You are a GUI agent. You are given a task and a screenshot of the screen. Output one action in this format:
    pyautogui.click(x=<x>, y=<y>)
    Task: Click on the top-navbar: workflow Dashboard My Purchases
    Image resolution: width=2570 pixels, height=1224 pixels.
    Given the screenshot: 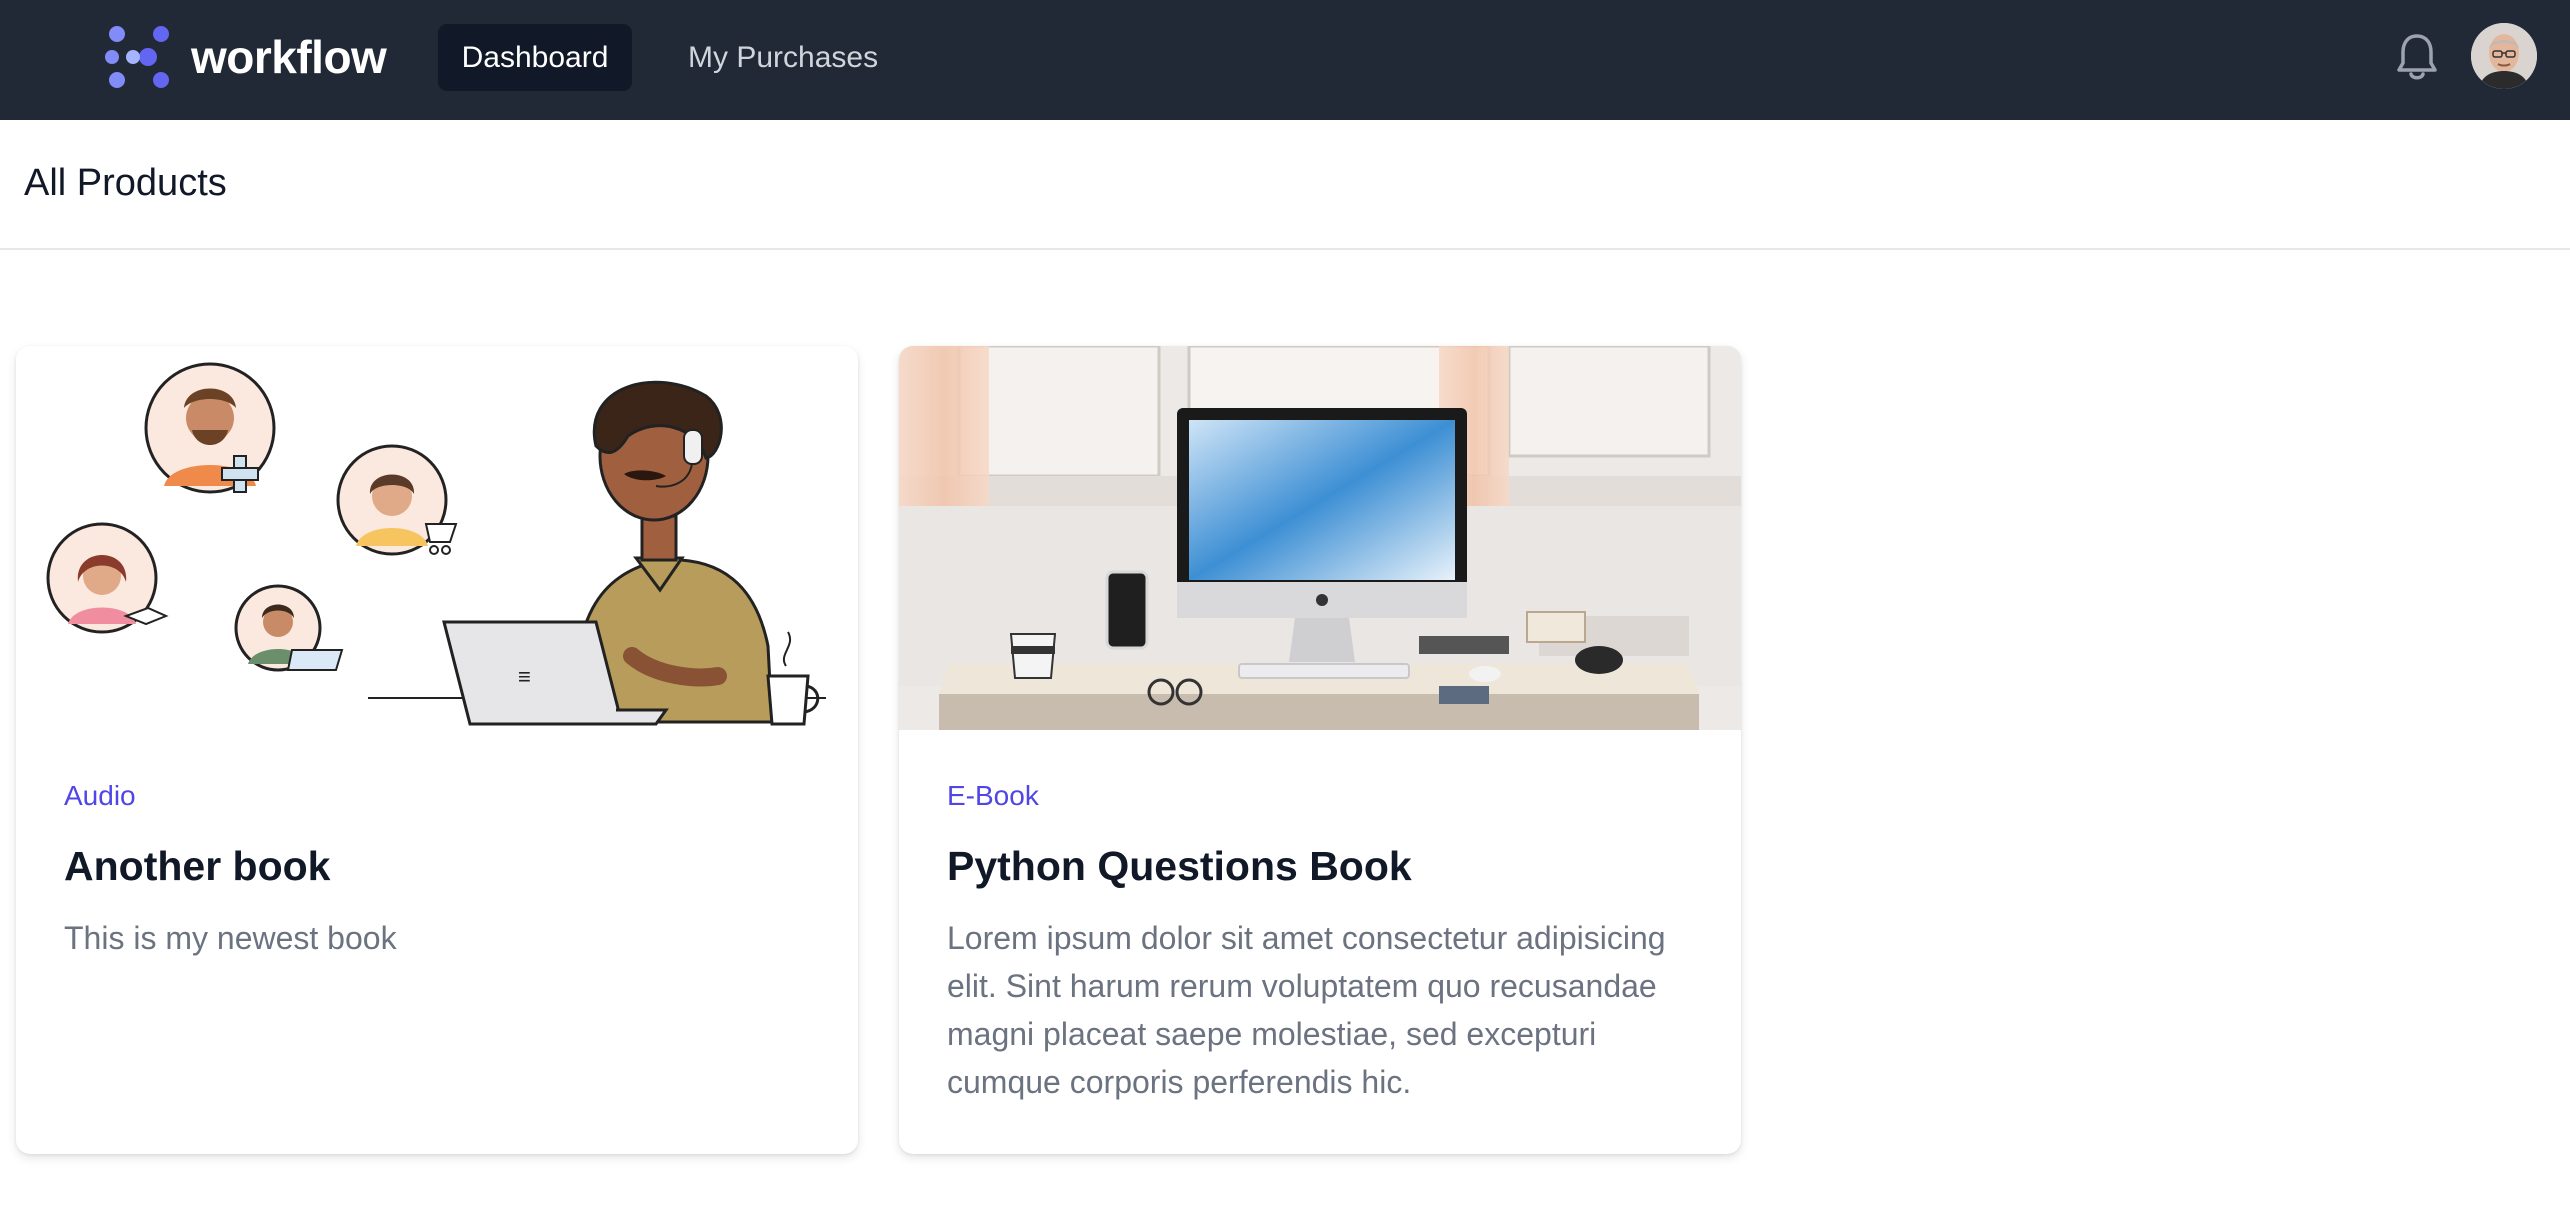 What is the action you would take?
    pyautogui.click(x=1285, y=60)
    